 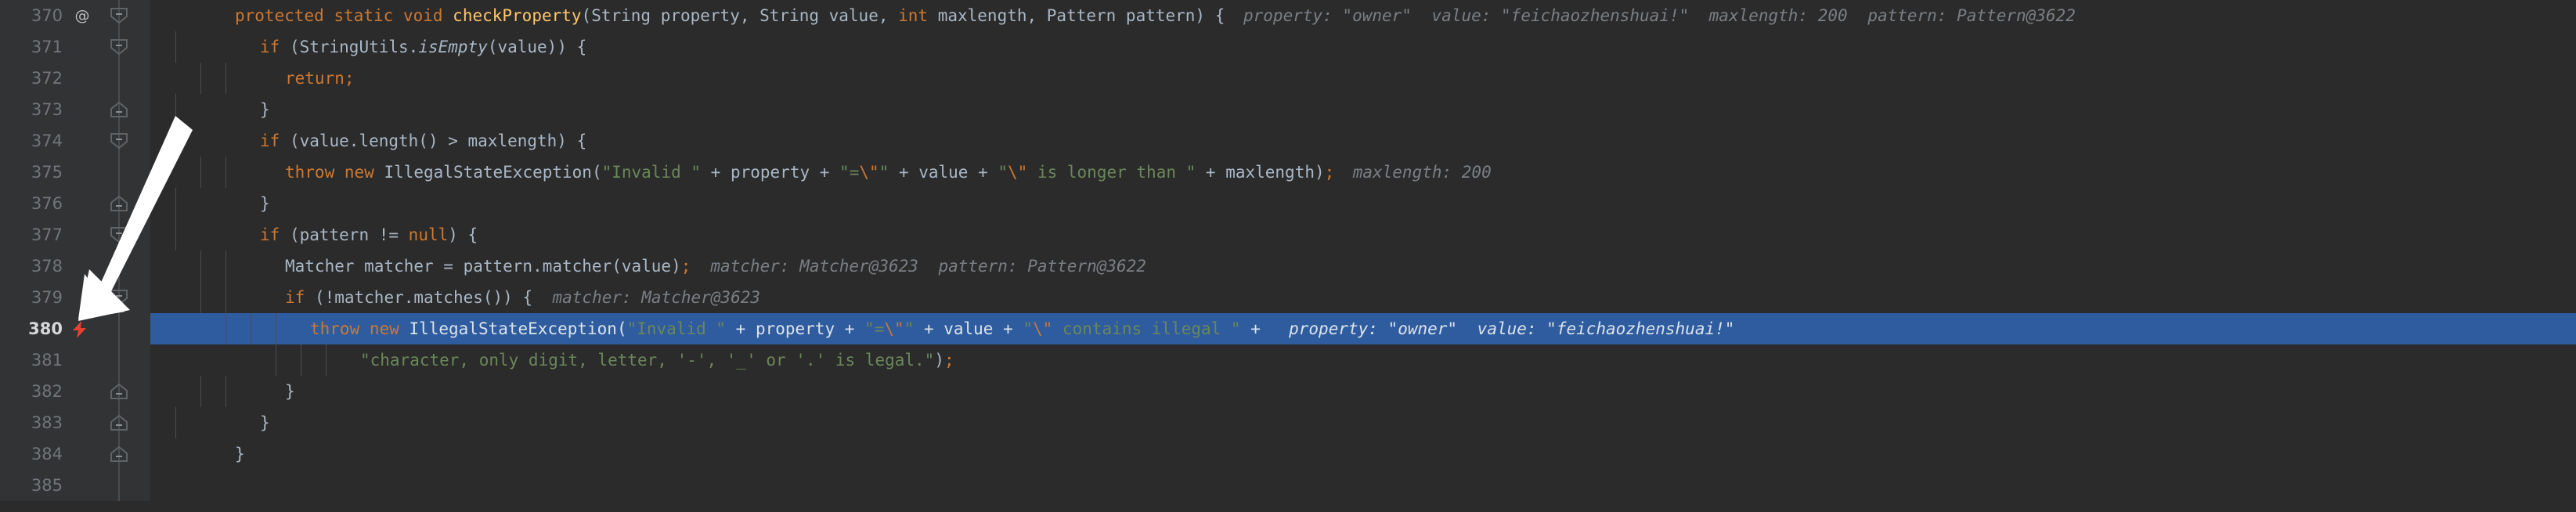 I want to click on line-number: 379, so click(x=47, y=297).